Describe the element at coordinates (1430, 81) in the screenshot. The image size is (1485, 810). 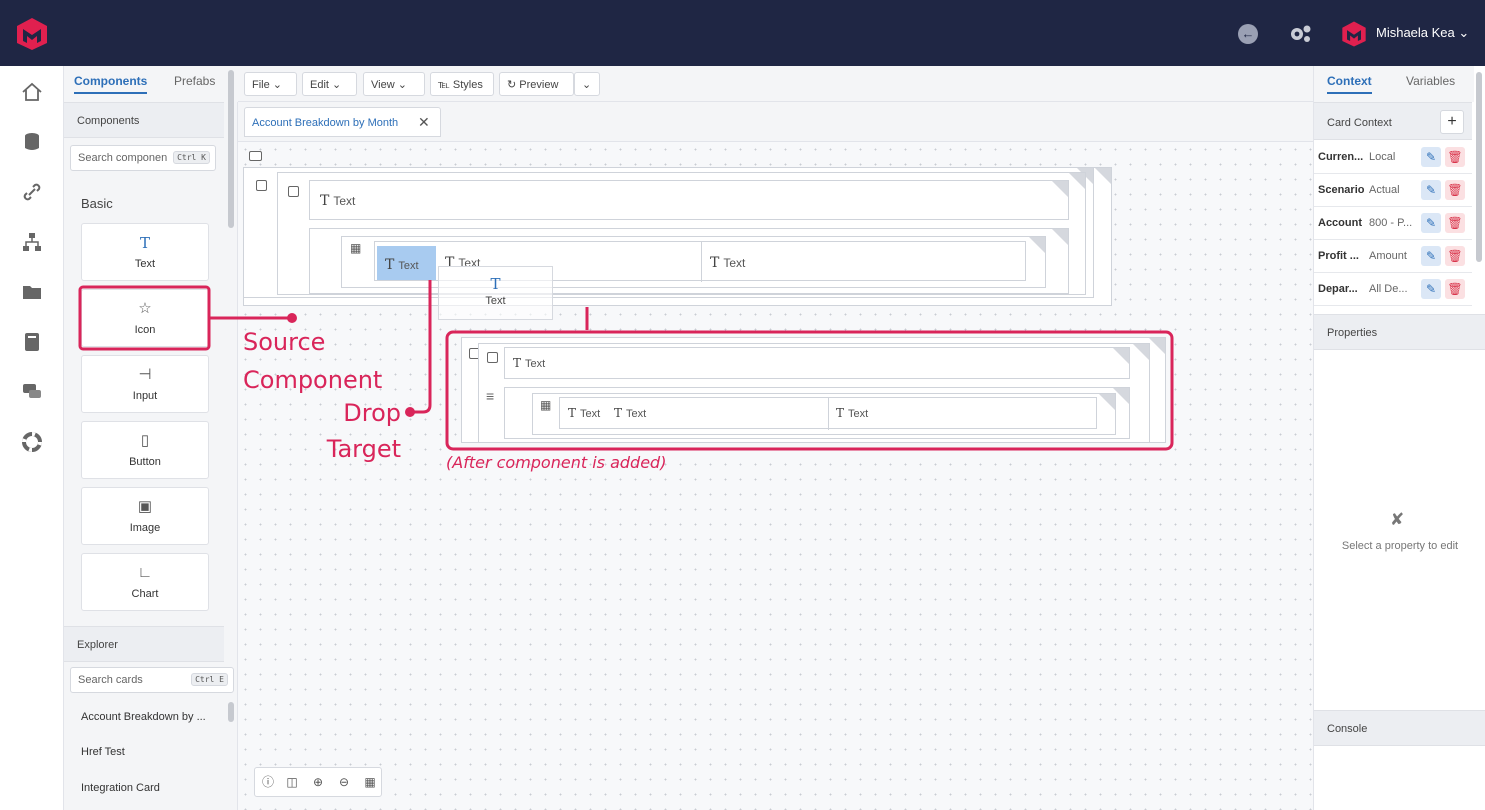
I see `tab-variables: Variables` at that location.